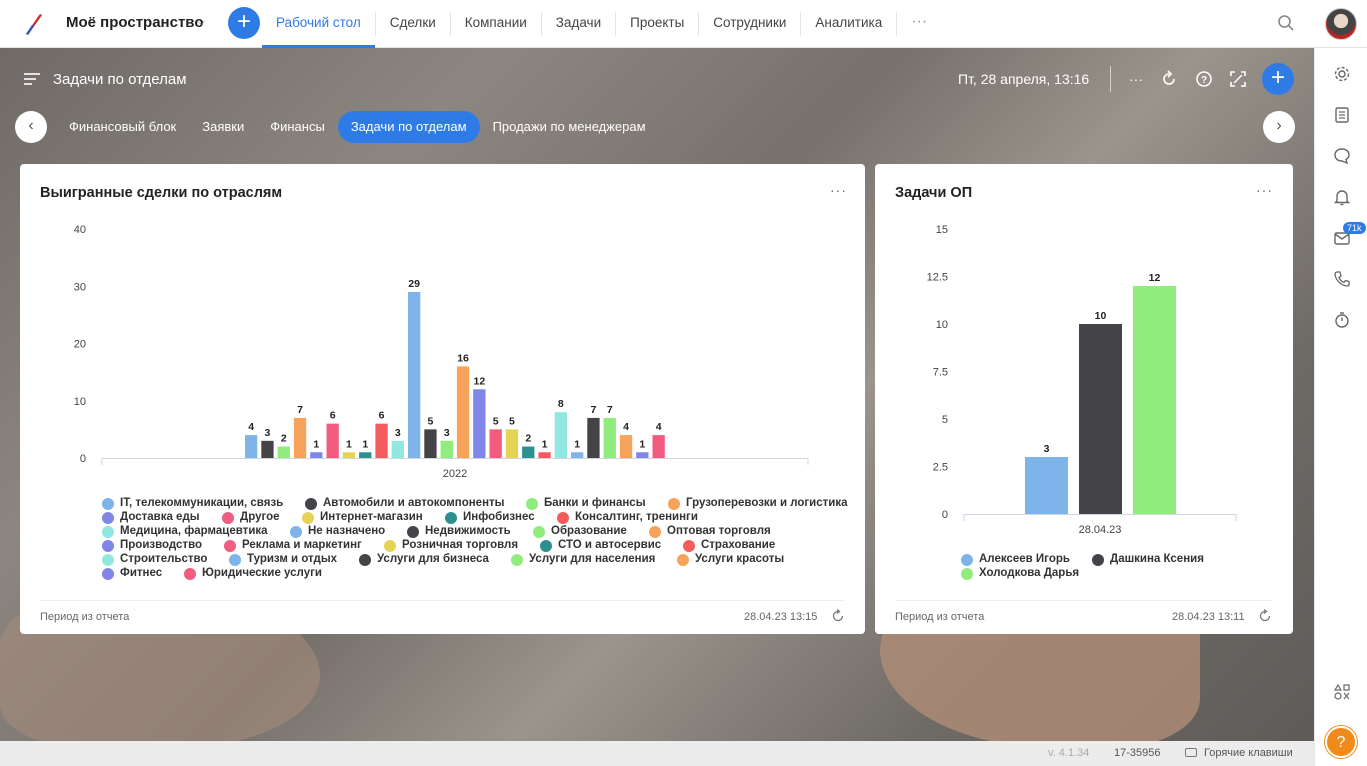 The height and width of the screenshot is (766, 1367). I want to click on avatar, so click(1341, 24).